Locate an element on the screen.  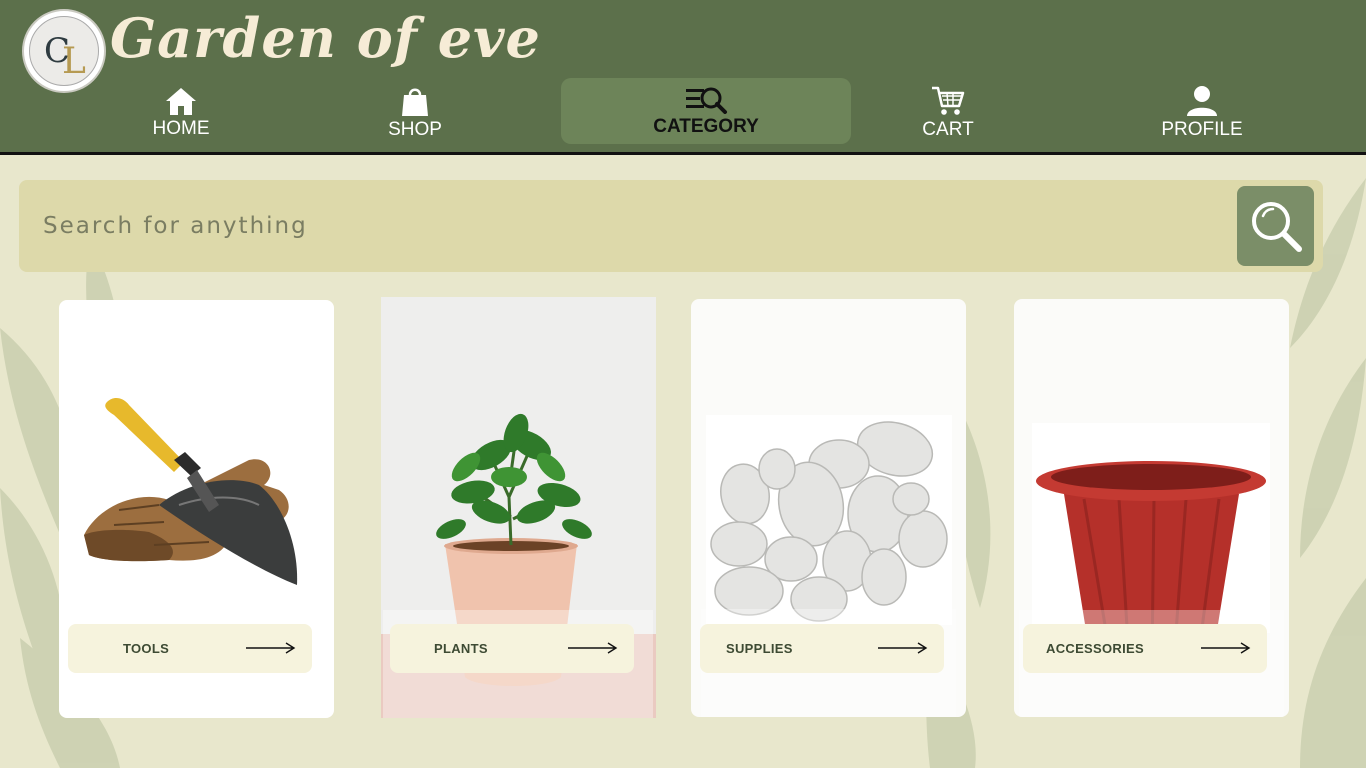
search-button is located at coordinates (1275, 226).